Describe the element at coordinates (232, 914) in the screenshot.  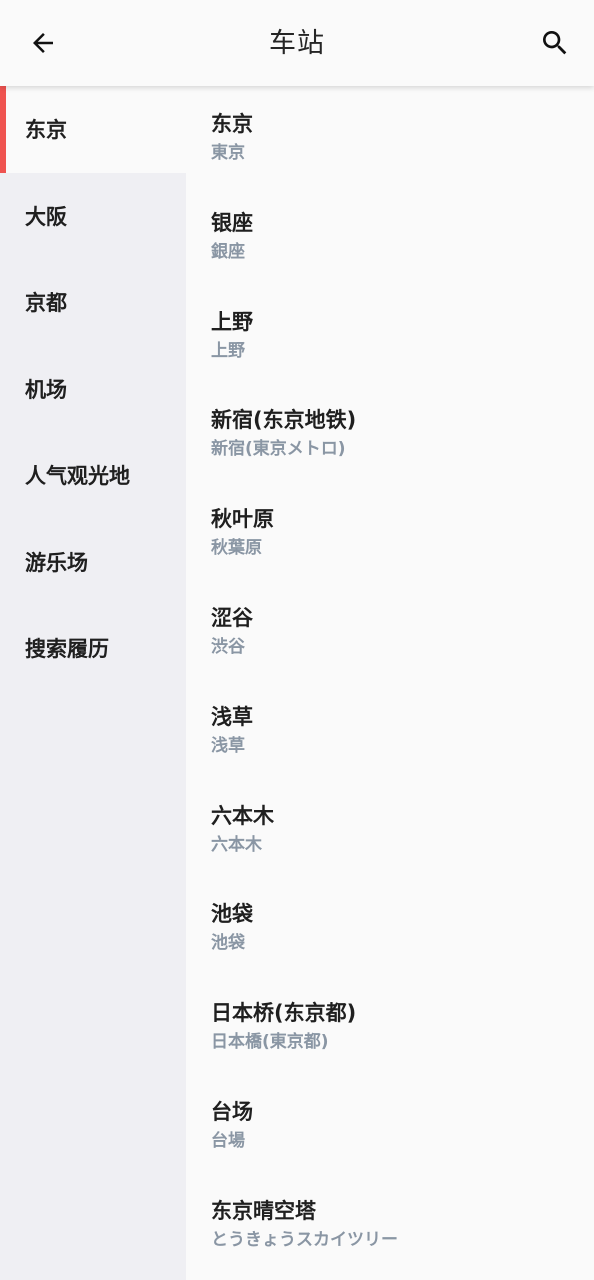
I see `station-name: 池袋` at that location.